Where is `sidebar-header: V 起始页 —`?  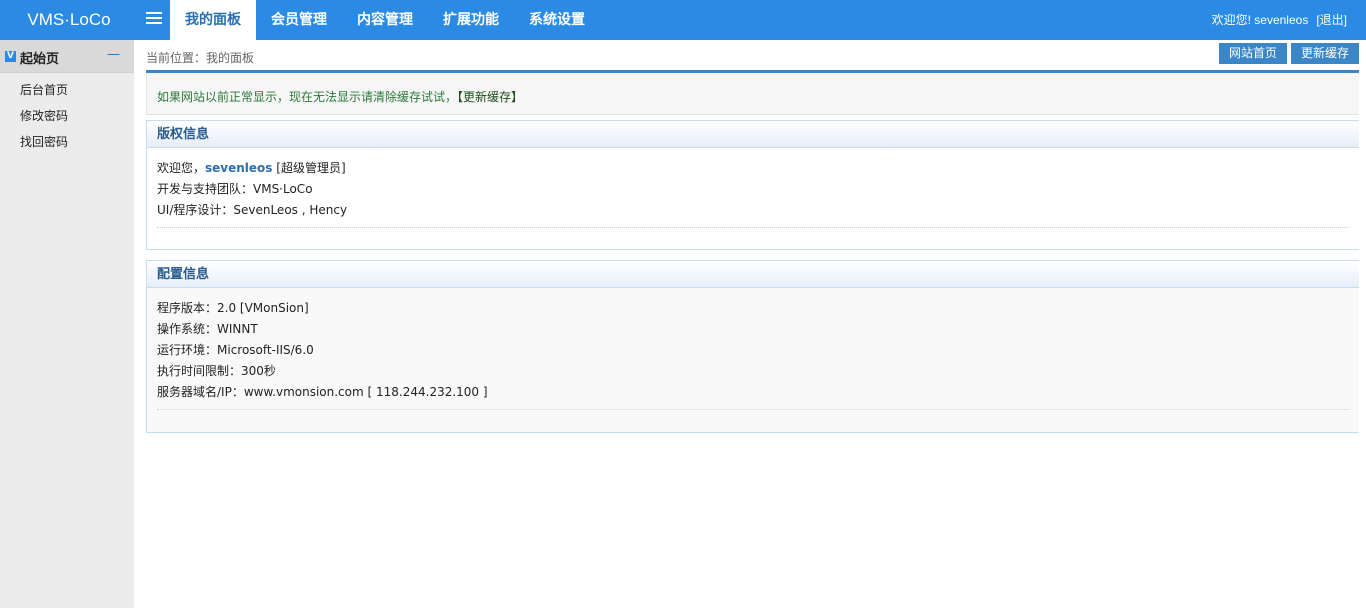 sidebar-header: V 起始页 — is located at coordinates (67, 56).